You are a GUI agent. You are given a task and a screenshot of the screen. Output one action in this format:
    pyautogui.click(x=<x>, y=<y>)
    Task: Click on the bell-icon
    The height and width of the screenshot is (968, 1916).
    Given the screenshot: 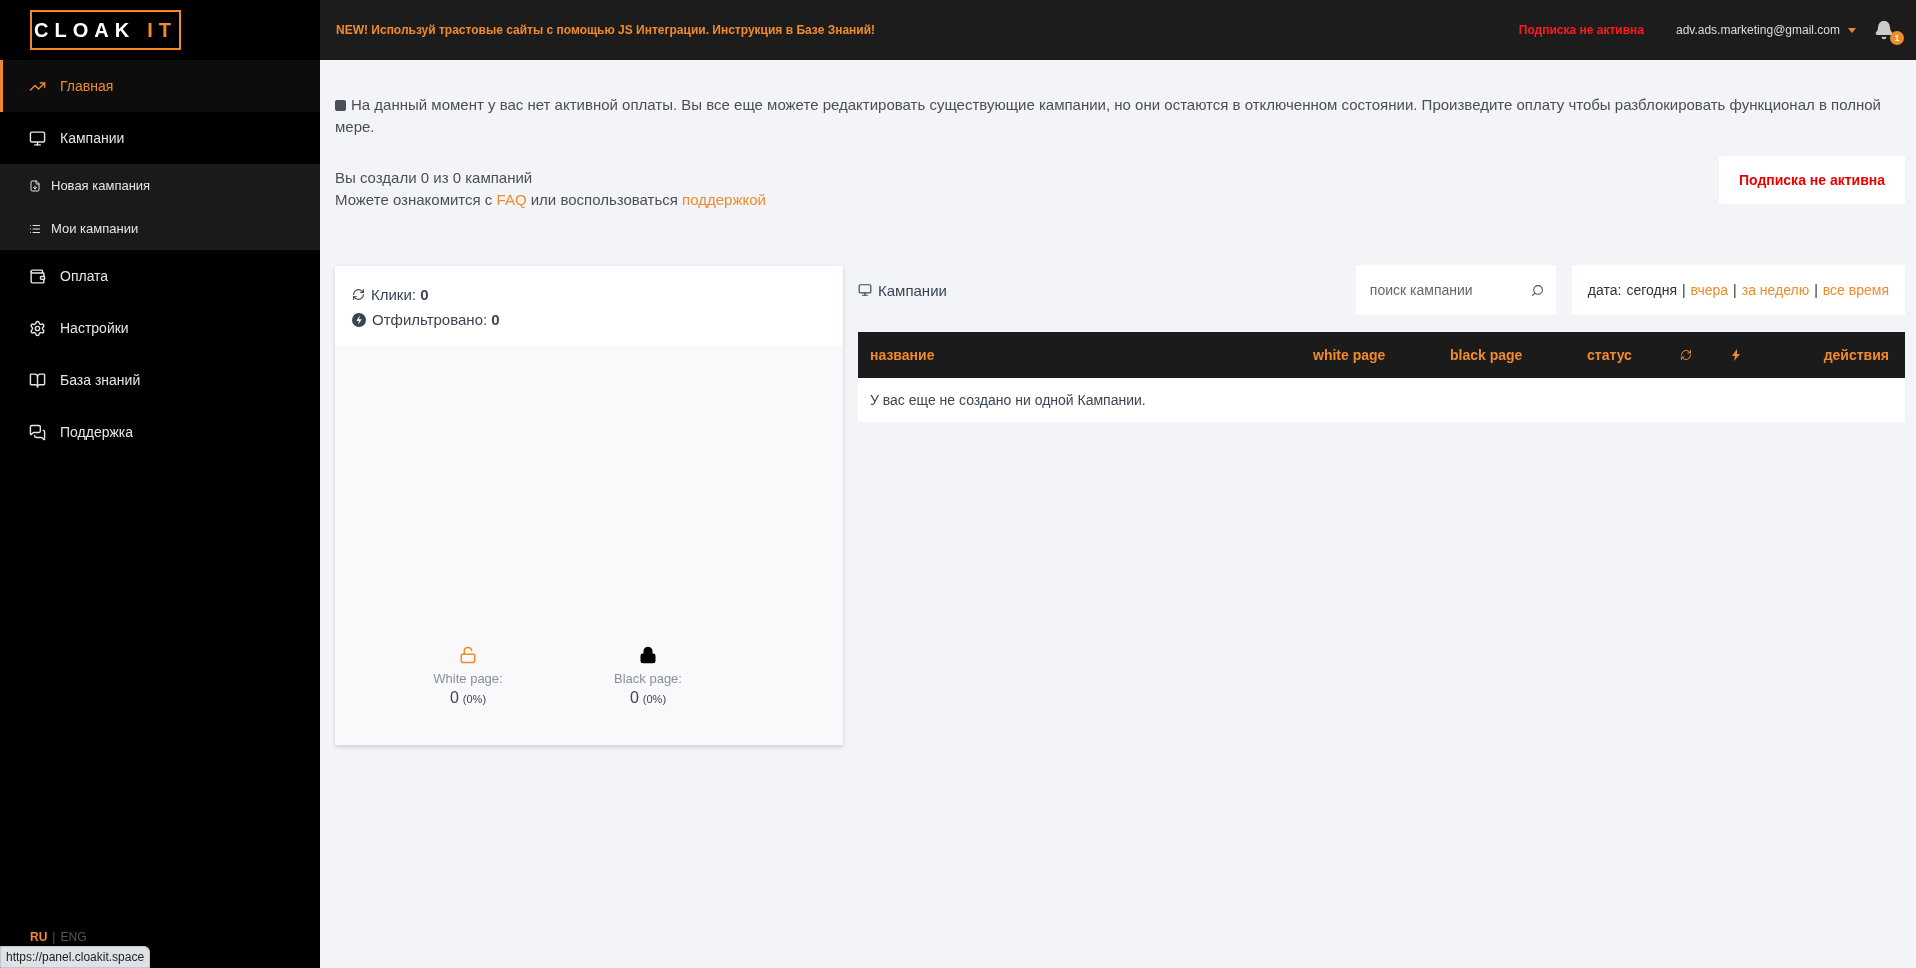 What is the action you would take?
    pyautogui.click(x=1884, y=30)
    